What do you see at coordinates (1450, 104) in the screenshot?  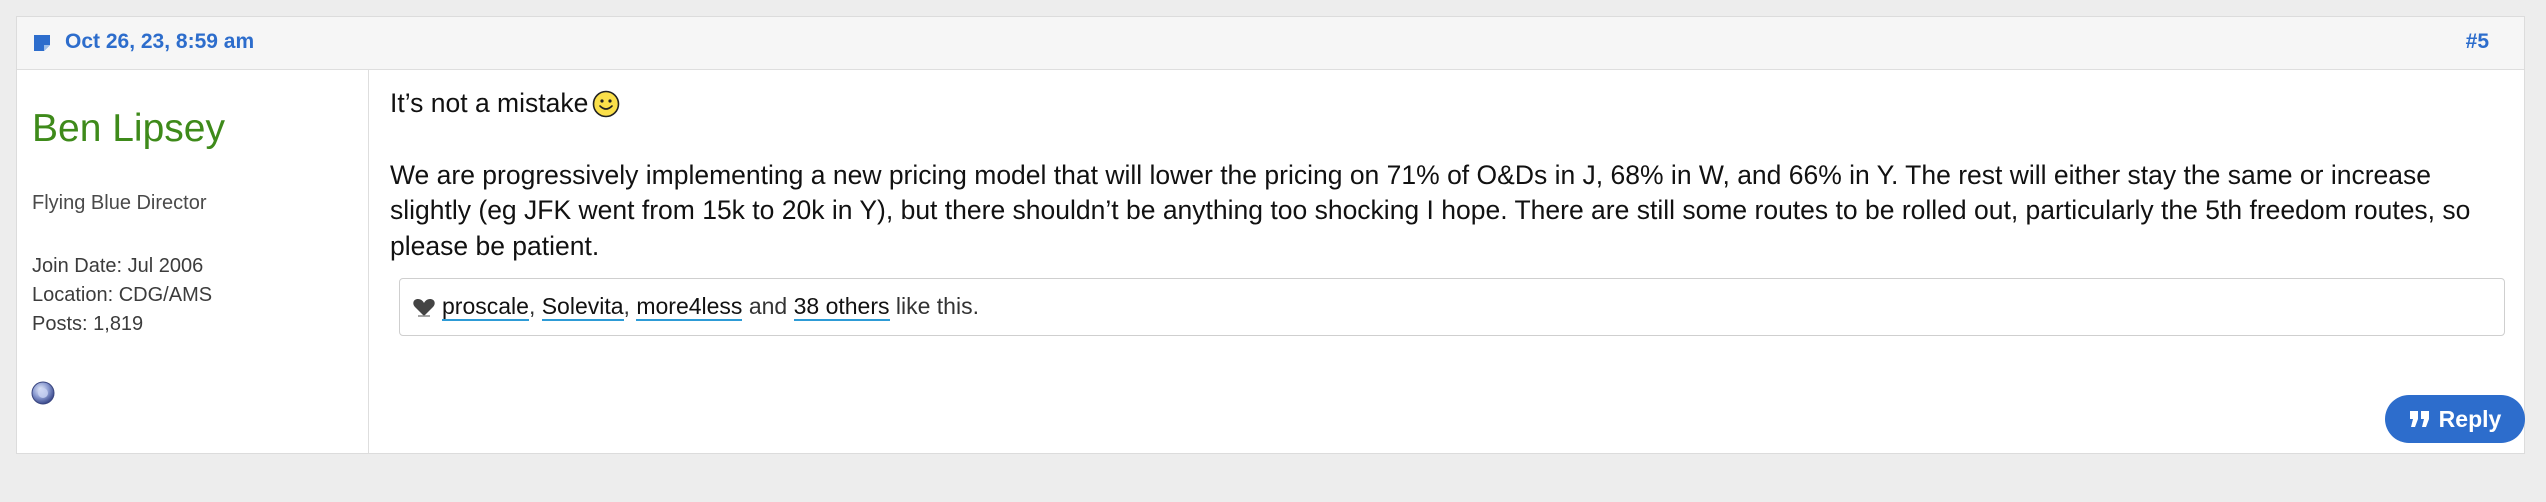 I see `message-line-1: It’s not a mistake` at bounding box center [1450, 104].